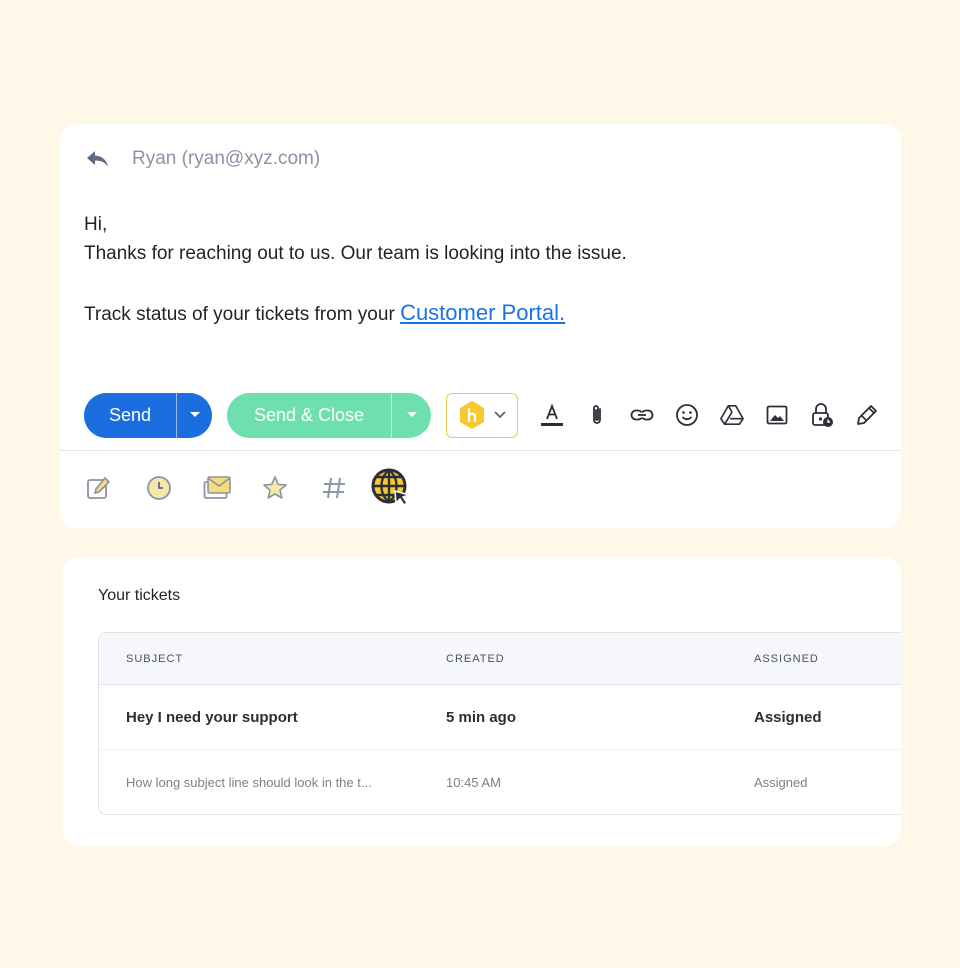  I want to click on toolbar-divider, so click(480, 450).